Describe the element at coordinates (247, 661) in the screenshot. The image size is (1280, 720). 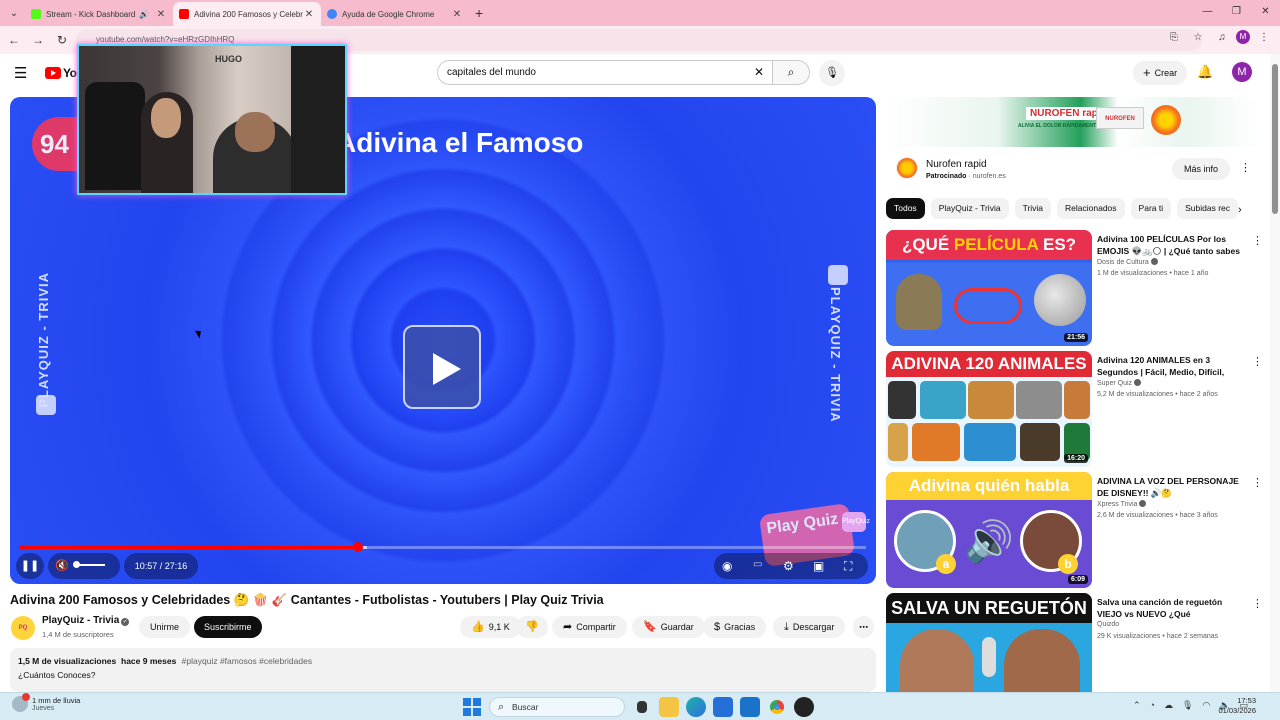
I see `hashtags: #playquiz #famosos #celebridades` at that location.